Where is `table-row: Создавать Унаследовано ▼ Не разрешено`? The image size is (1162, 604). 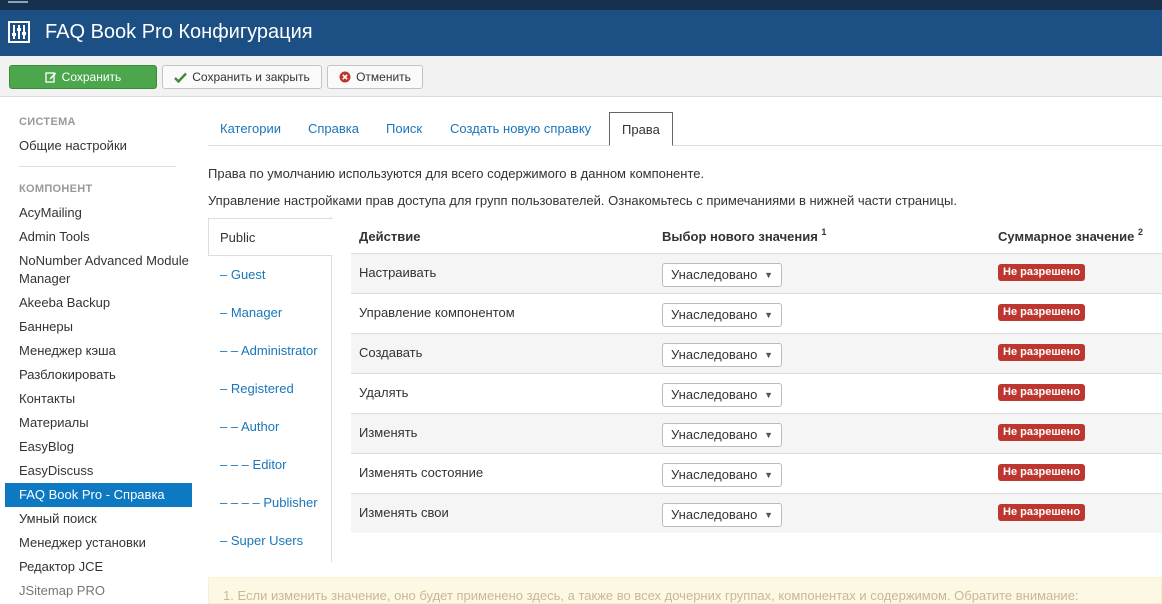
table-row: Создавать Унаследовано ▼ Не разрешено is located at coordinates (756, 353).